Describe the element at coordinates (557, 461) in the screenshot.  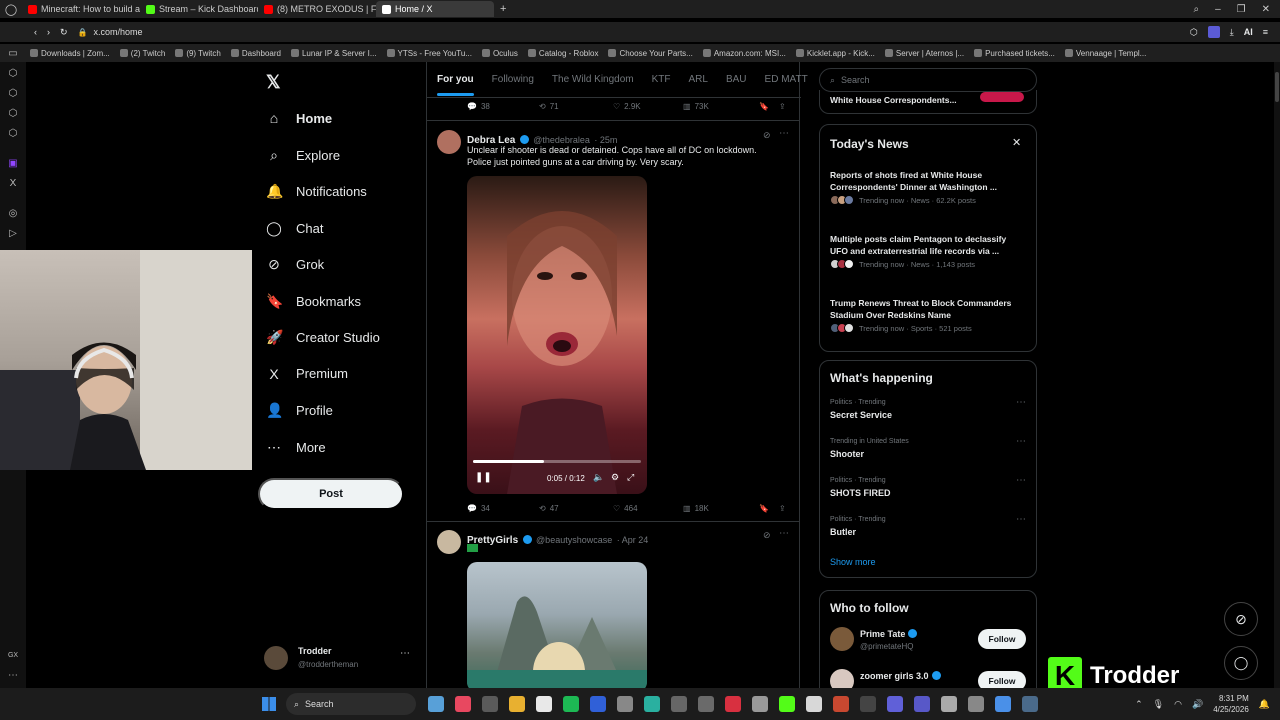
I see `video-progress-track` at that location.